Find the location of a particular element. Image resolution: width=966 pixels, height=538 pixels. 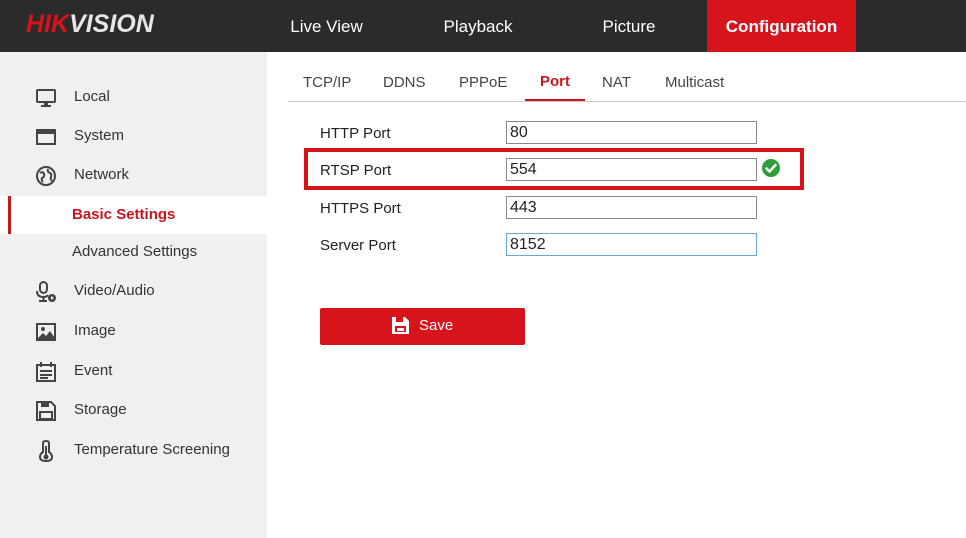

https-port-input is located at coordinates (631, 207).